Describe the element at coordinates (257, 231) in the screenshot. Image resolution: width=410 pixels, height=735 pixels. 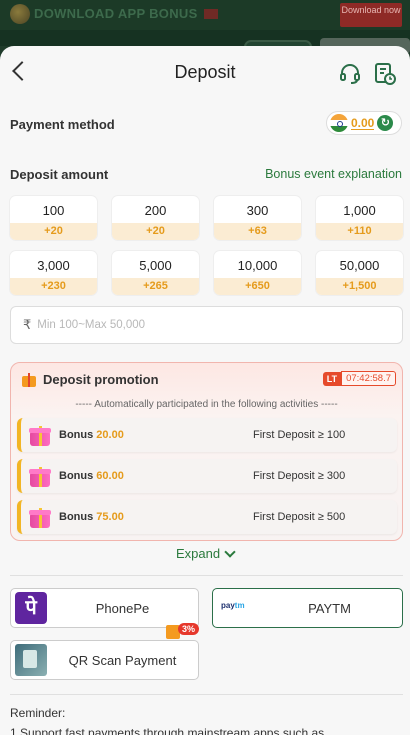
I see `amount-bonus: +63` at that location.